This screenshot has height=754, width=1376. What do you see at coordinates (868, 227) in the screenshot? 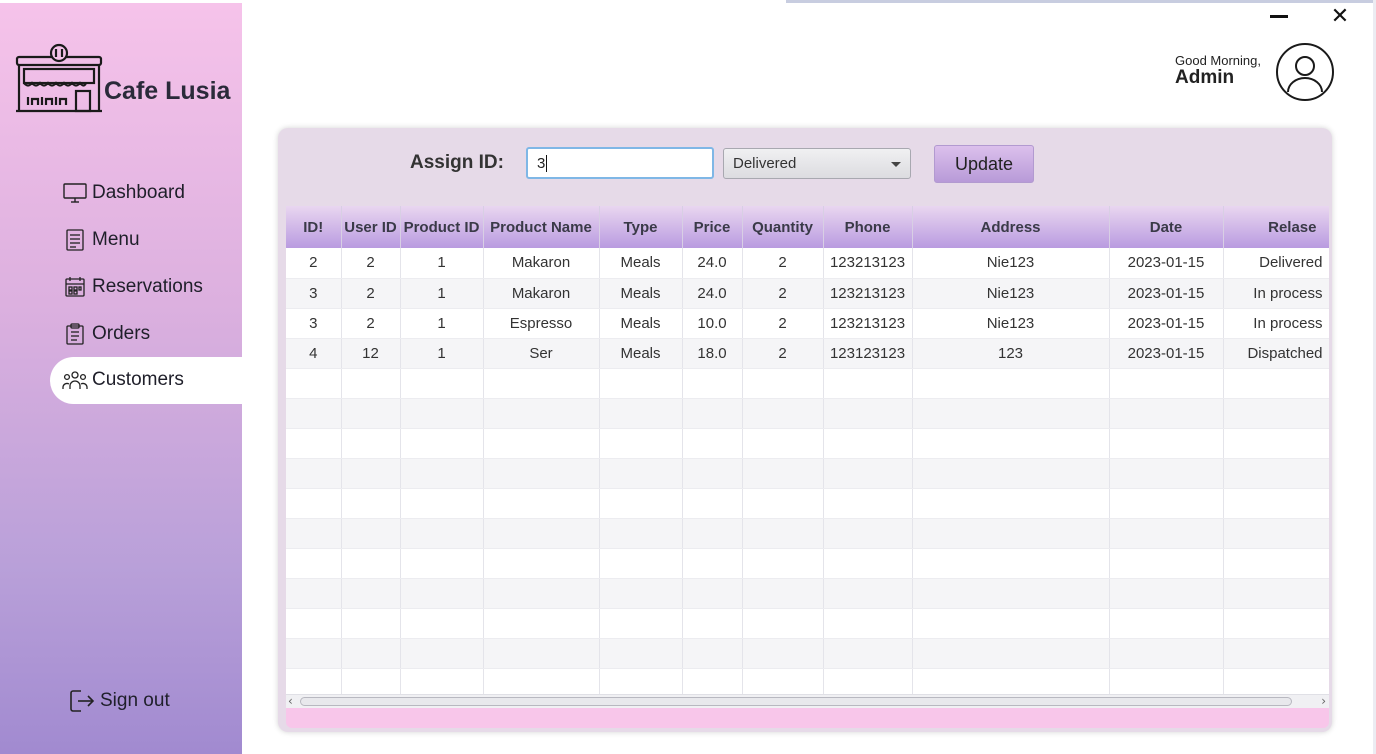
I see `column-header-phone: Phone` at bounding box center [868, 227].